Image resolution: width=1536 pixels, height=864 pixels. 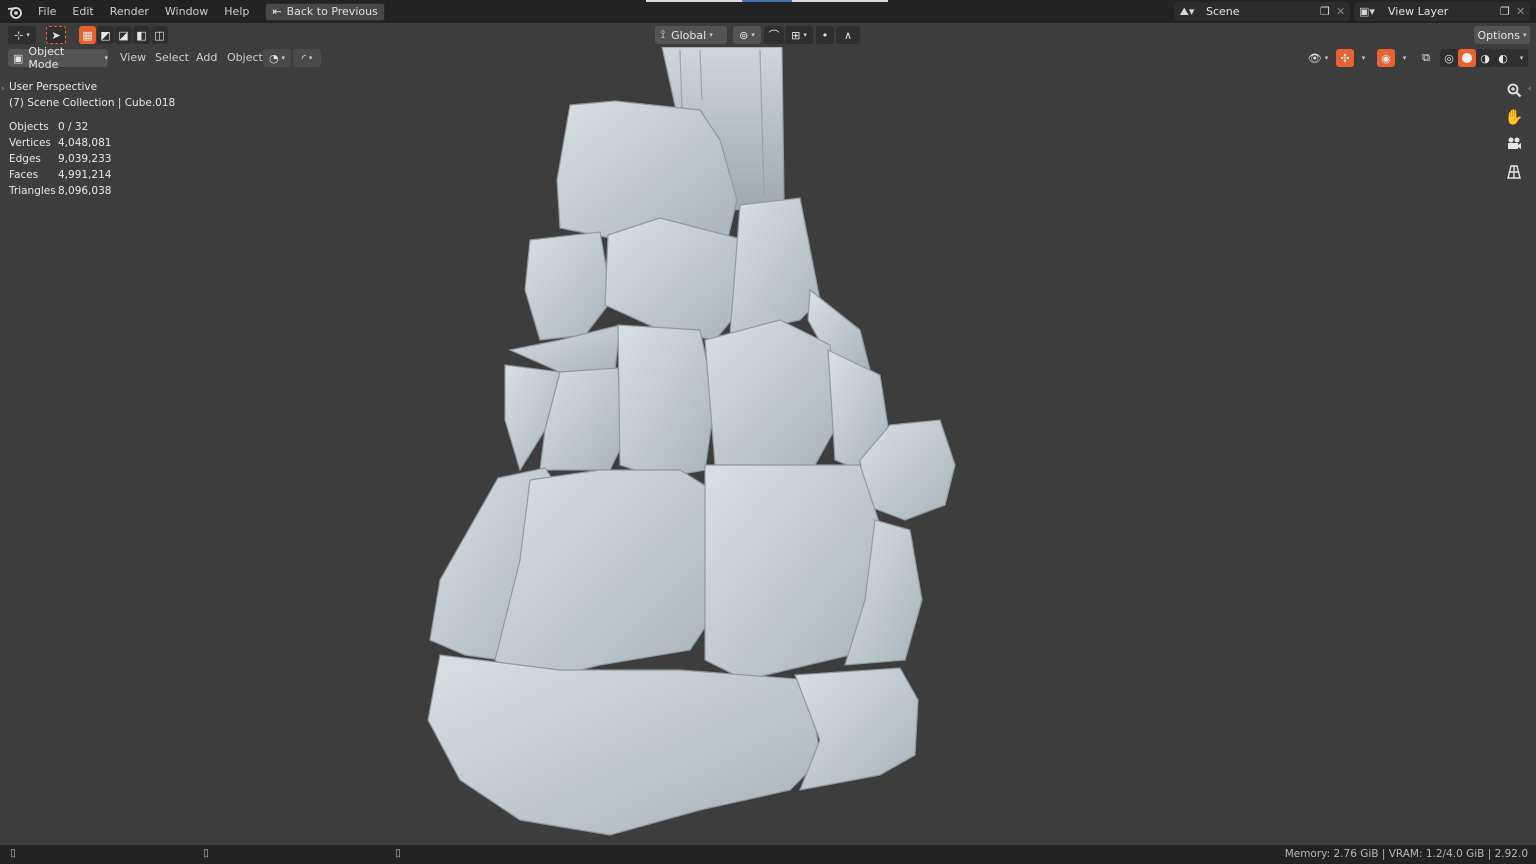 I want to click on perspective-toggle-icon, so click(x=1514, y=172).